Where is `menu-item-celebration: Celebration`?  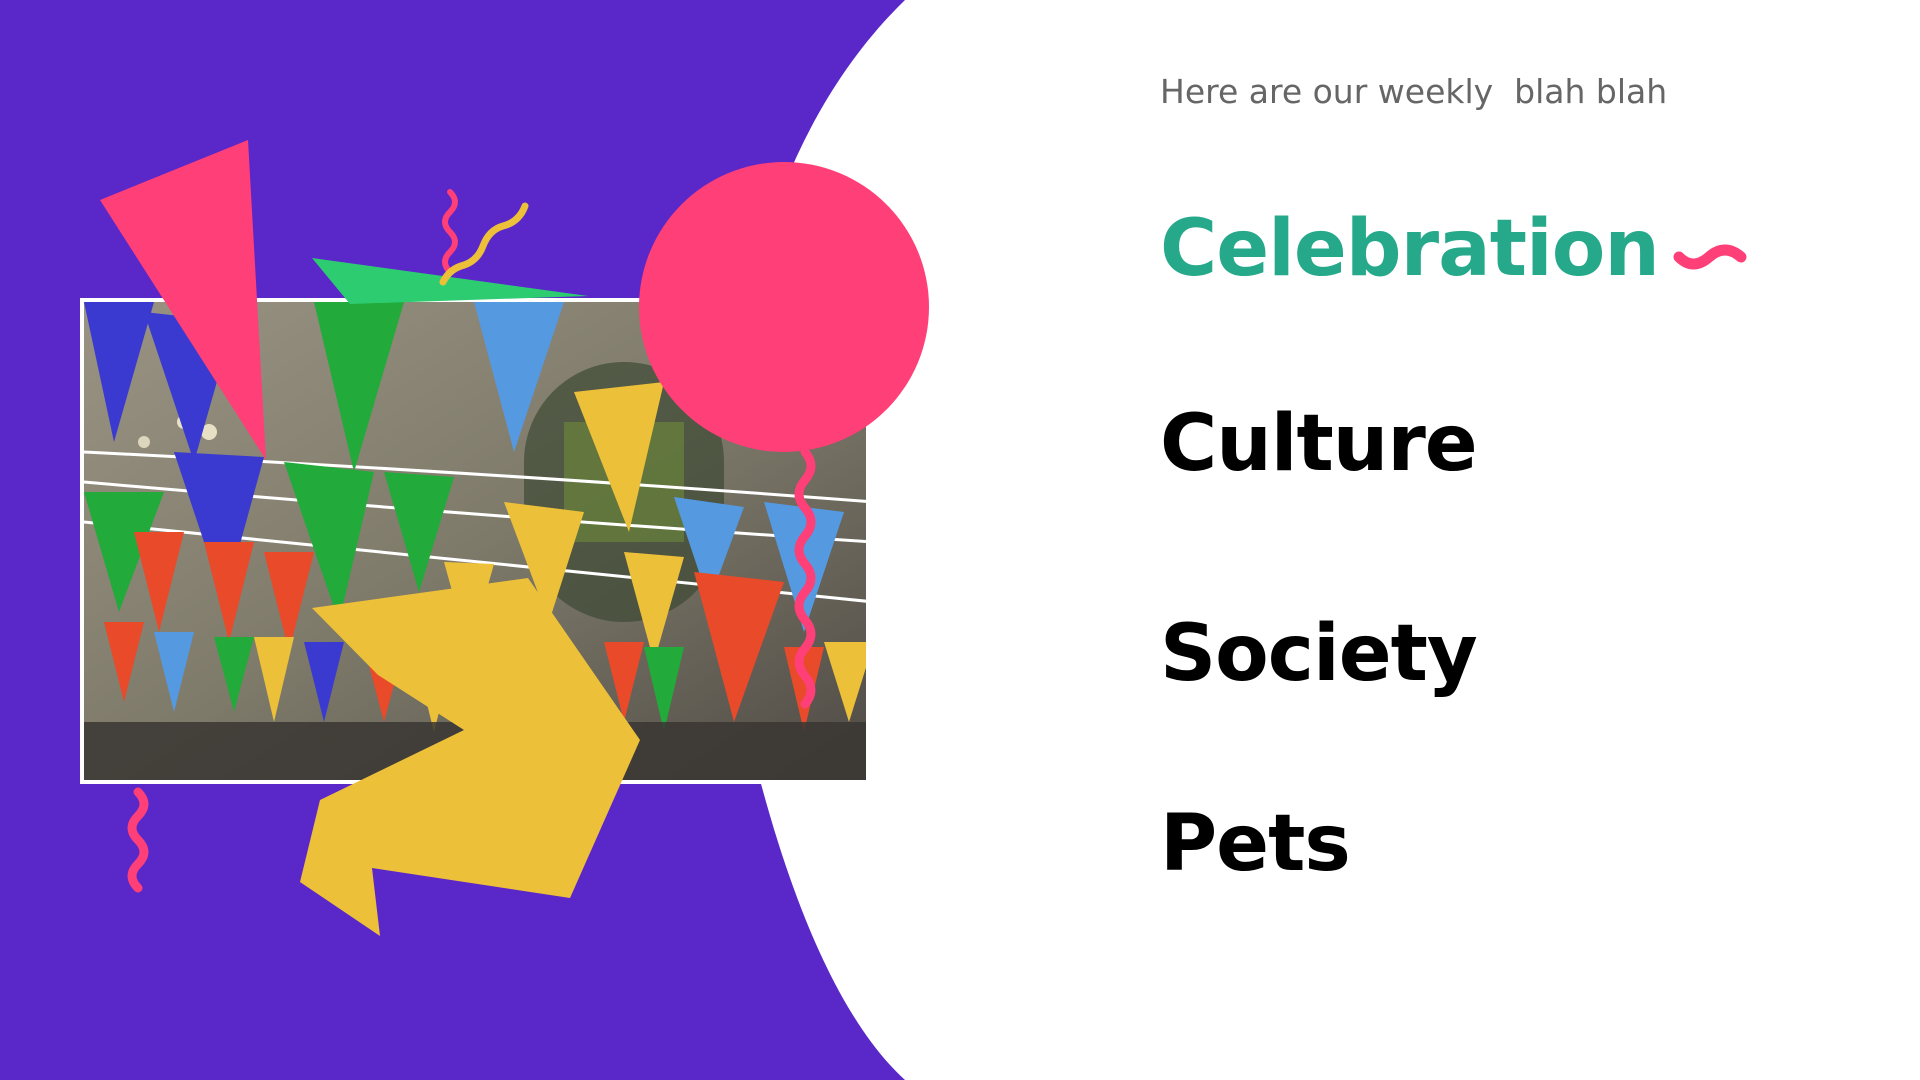
menu-item-celebration: Celebration is located at coordinates (1454, 249).